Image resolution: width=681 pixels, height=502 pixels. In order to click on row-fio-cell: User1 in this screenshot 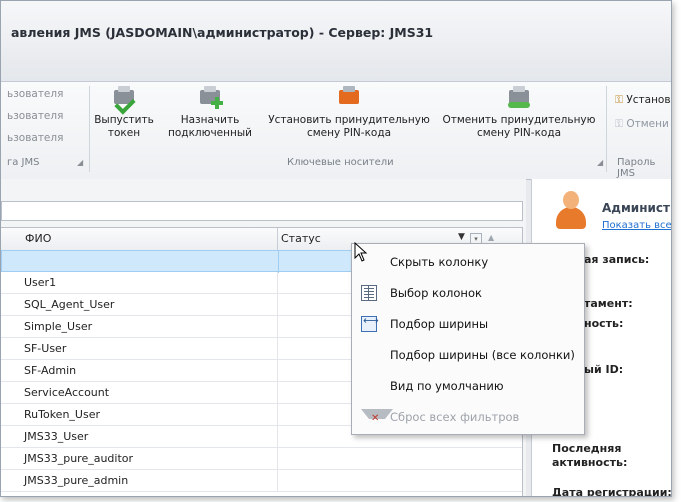, I will do `click(40, 282)`.